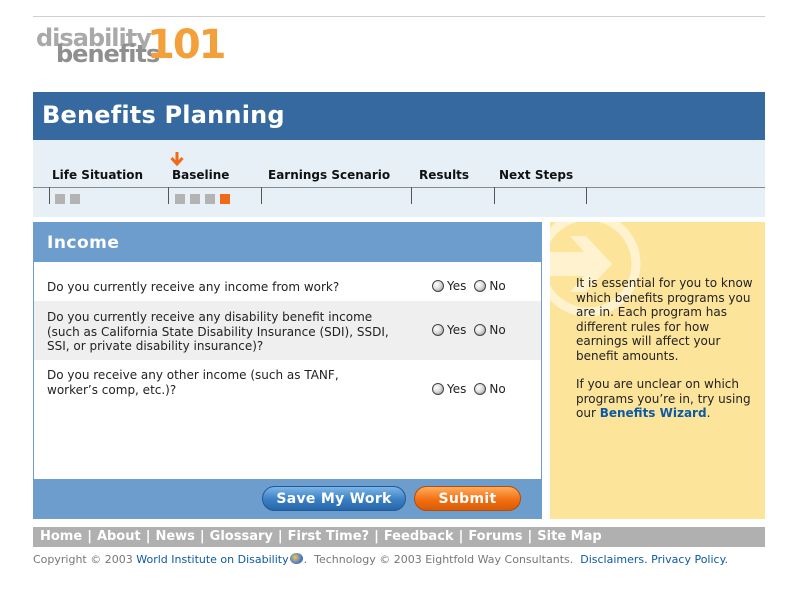 Image resolution: width=802 pixels, height=591 pixels. I want to click on nav-first-time: First Time?, so click(328, 536).